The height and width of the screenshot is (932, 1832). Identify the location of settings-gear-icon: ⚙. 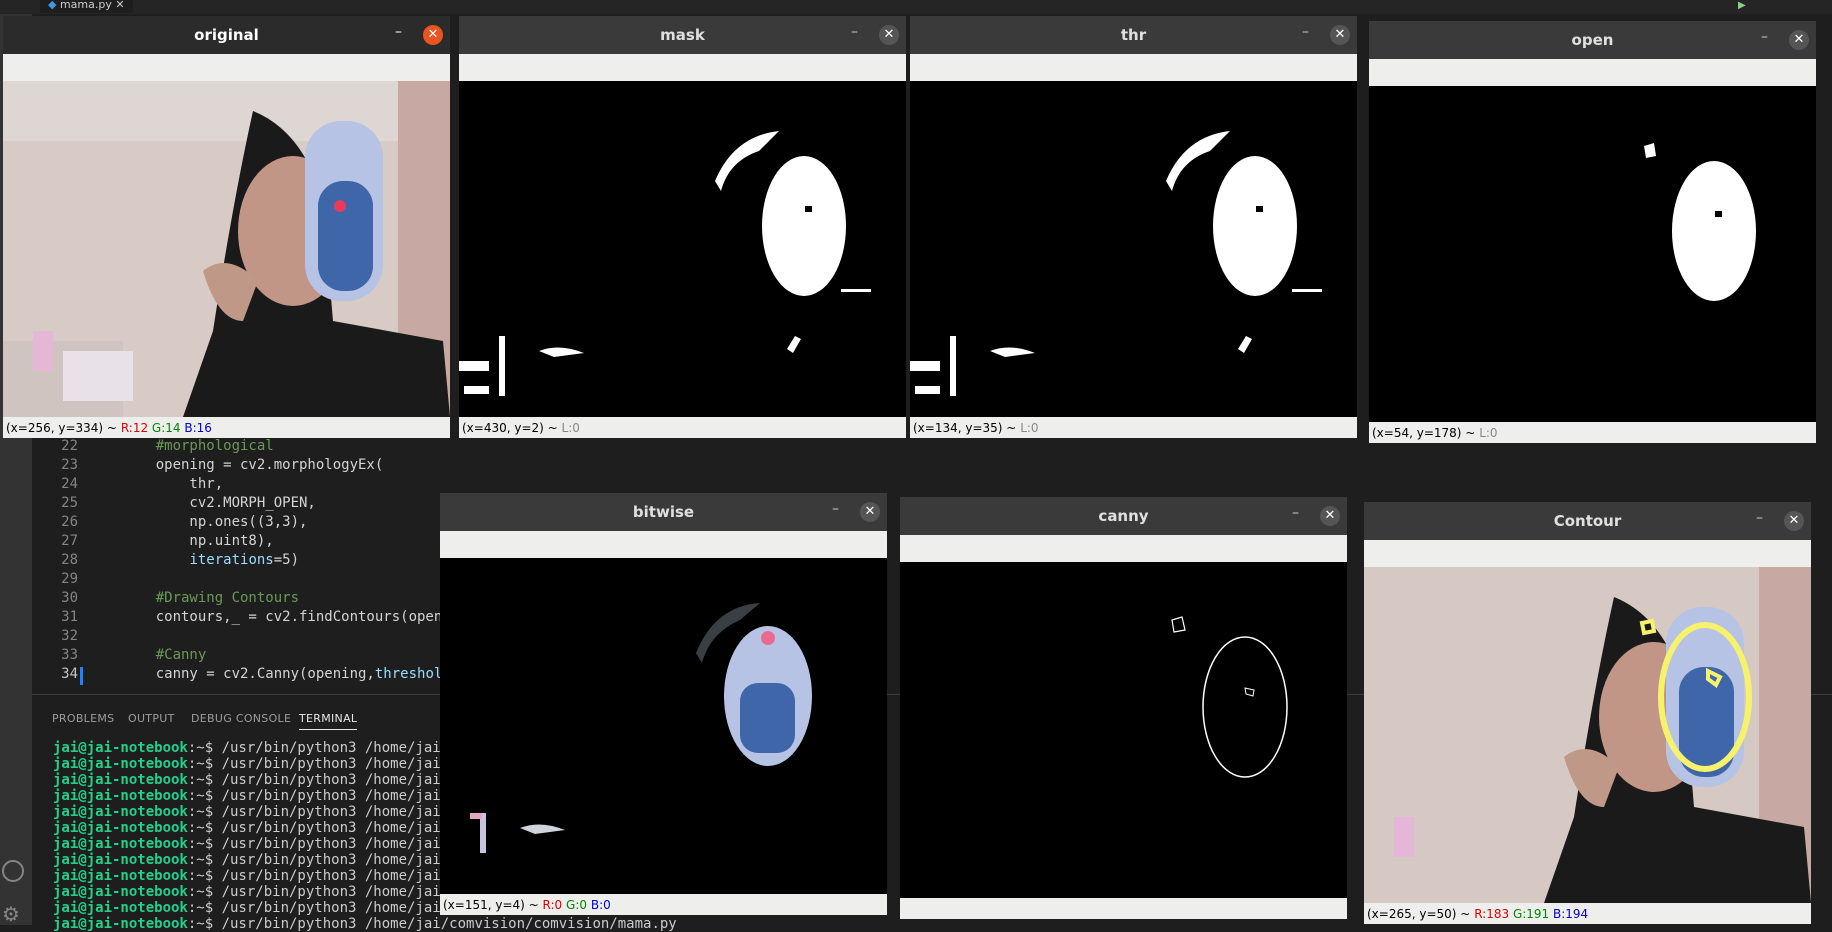
(11, 914).